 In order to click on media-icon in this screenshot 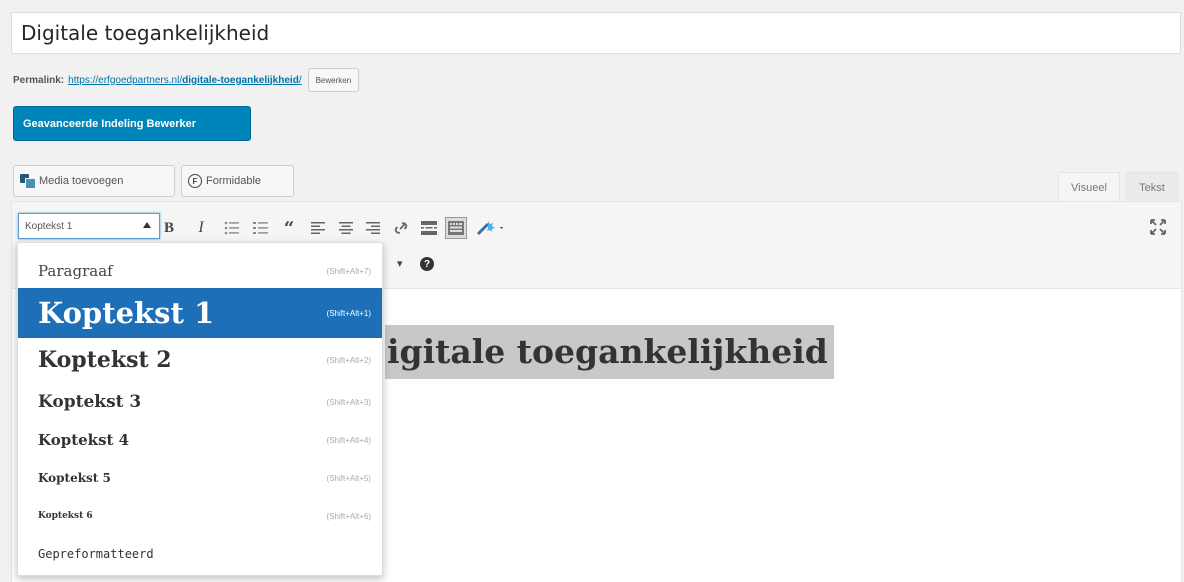, I will do `click(28, 181)`.